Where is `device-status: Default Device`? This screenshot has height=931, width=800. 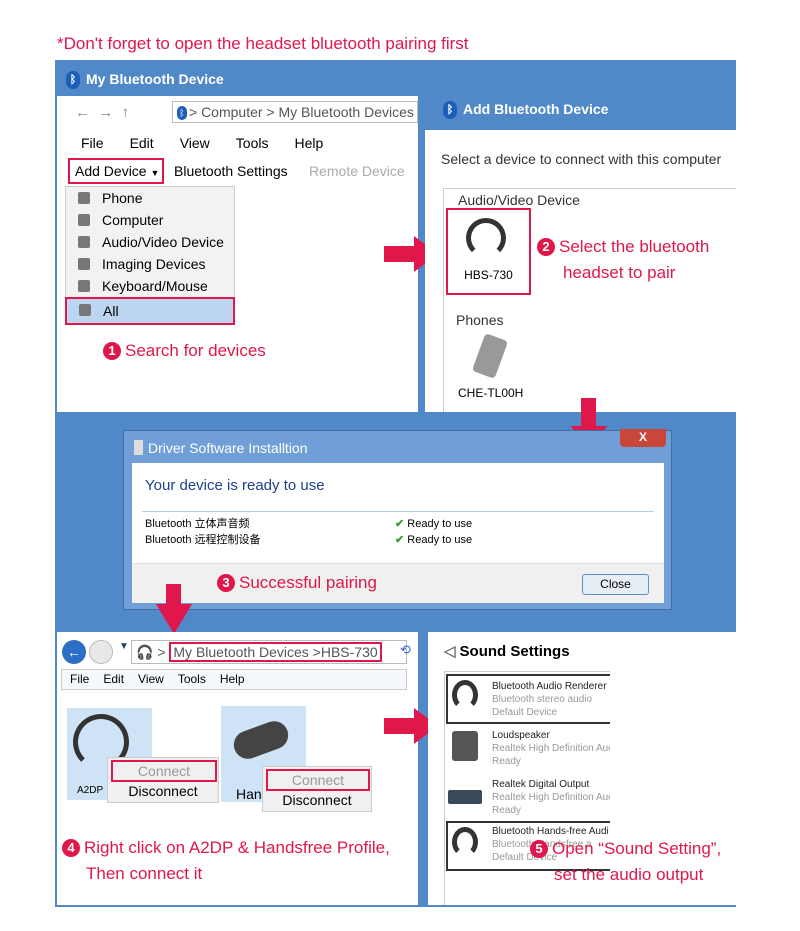
device-status: Default Device is located at coordinates (525, 712).